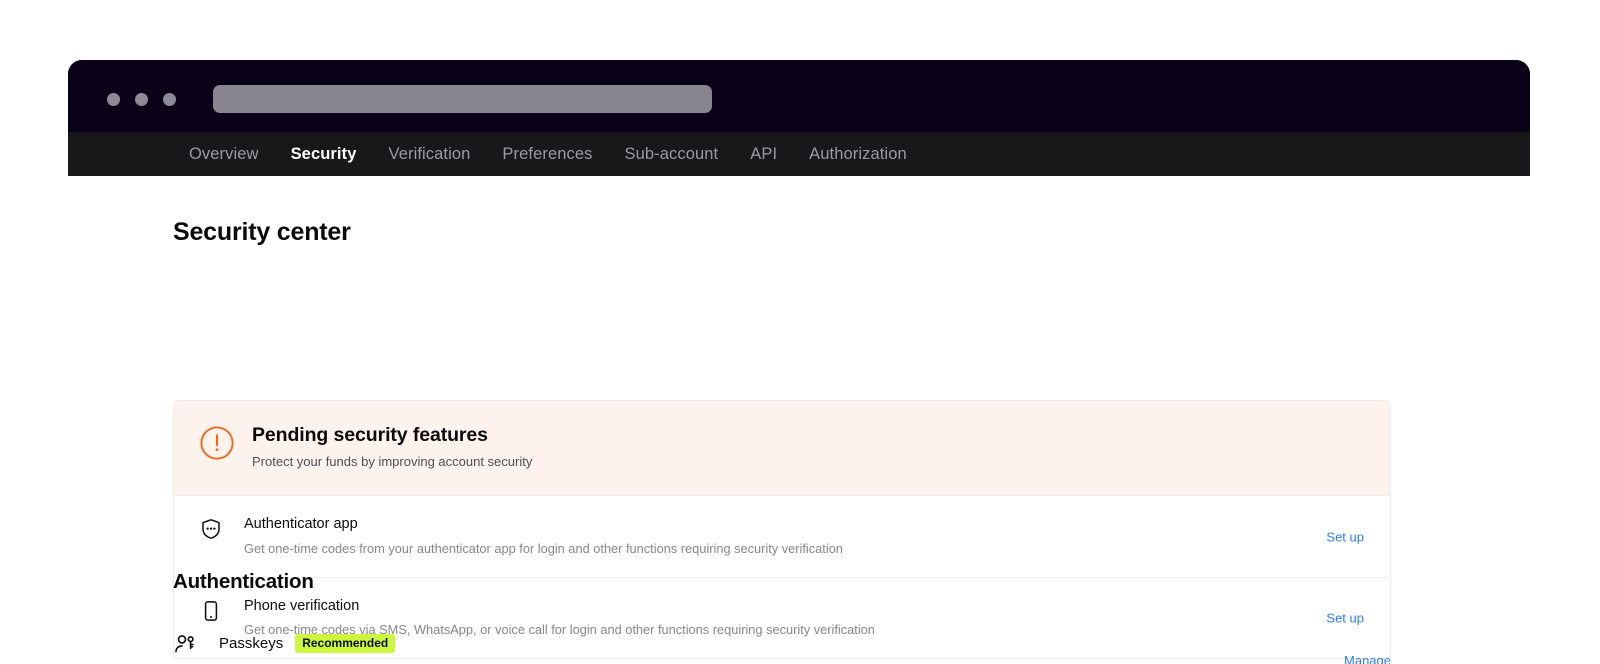 Image resolution: width=1600 pixels, height=664 pixels. Describe the element at coordinates (224, 154) in the screenshot. I see `nav-item-overview: Overview` at that location.